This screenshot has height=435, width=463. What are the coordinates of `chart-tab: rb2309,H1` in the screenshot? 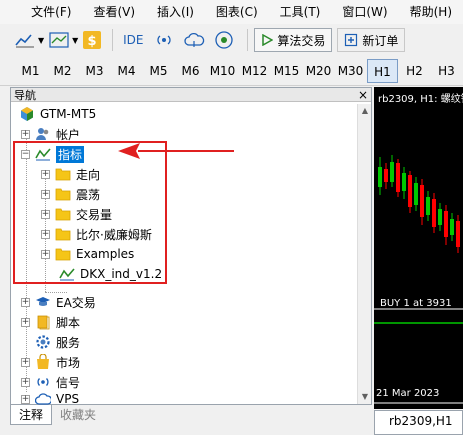 It's located at (418, 422).